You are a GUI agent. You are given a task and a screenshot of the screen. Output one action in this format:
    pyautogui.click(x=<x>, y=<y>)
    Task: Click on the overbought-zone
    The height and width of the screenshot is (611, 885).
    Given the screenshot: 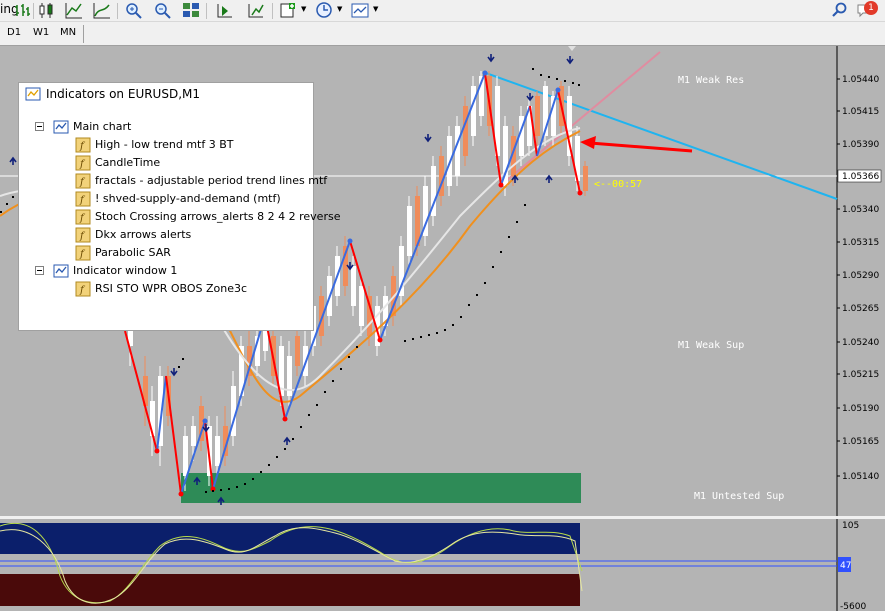 What is the action you would take?
    pyautogui.click(x=290, y=538)
    